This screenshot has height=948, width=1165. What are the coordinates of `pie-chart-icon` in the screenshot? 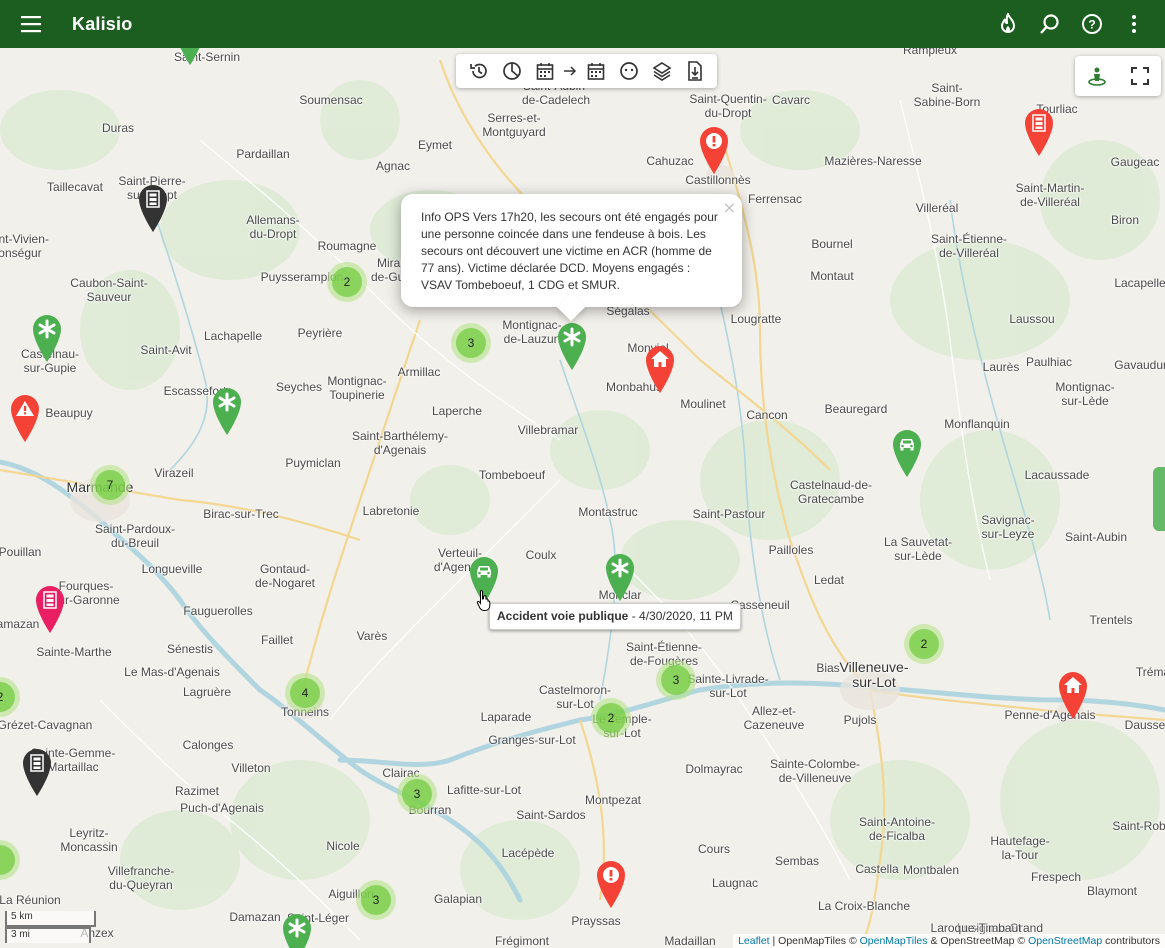 It's located at (511, 71).